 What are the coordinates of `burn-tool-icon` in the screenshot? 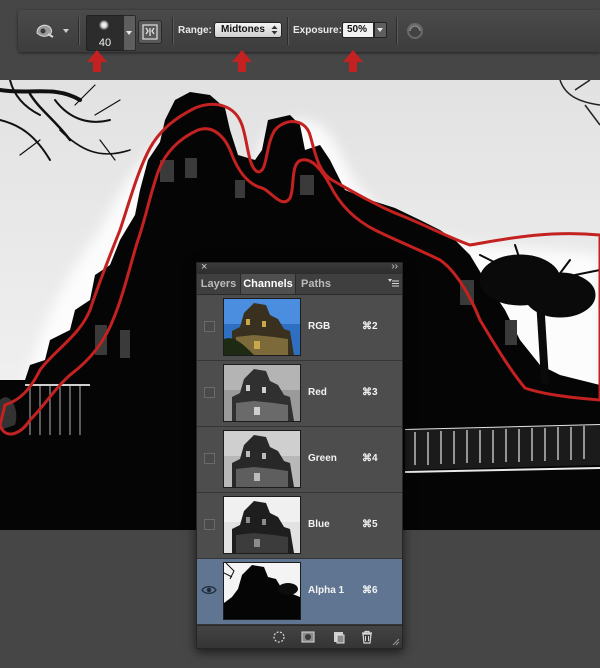 It's located at (52, 31).